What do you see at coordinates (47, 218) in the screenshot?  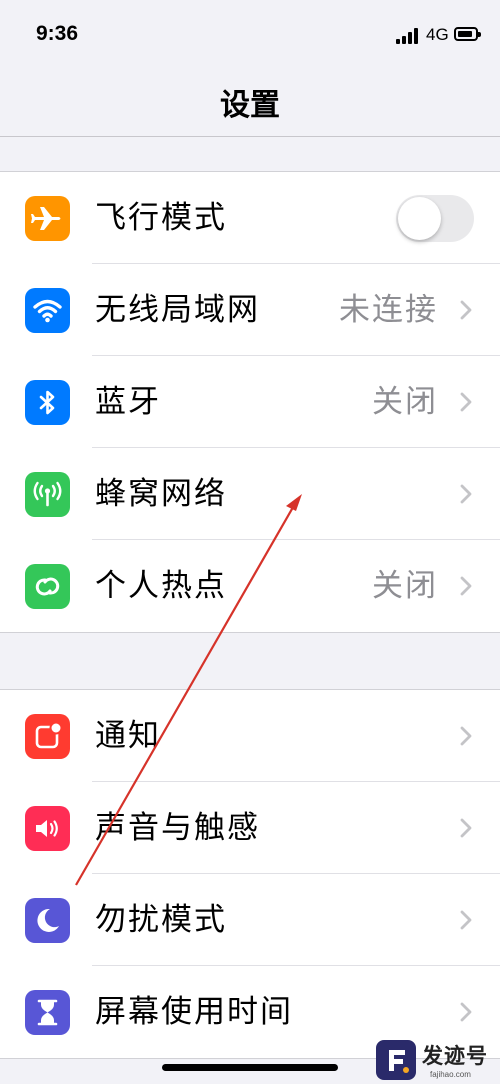 I see `airplane-icon` at bounding box center [47, 218].